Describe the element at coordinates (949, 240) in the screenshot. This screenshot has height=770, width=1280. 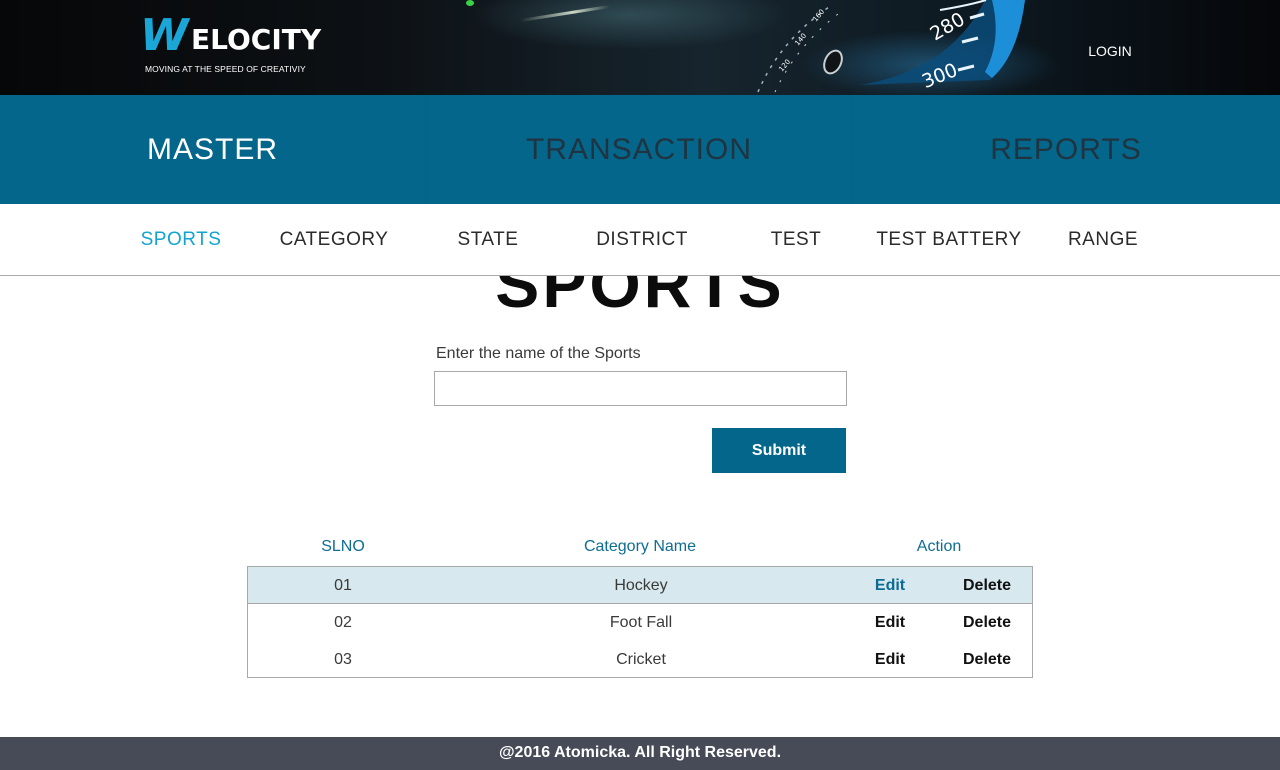
I see `subnav-item-test-battery: TEST BATTERY` at that location.